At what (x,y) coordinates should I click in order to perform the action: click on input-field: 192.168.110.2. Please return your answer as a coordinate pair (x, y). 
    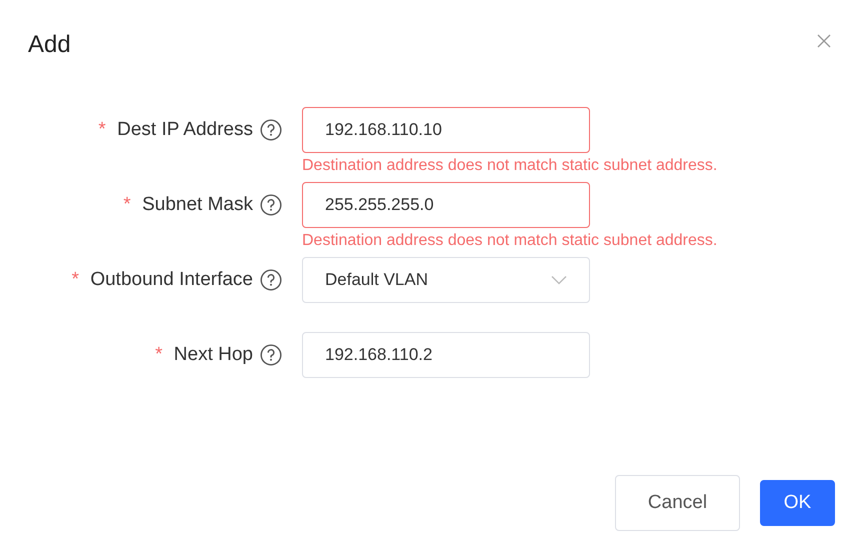
    Looking at the image, I should click on (446, 355).